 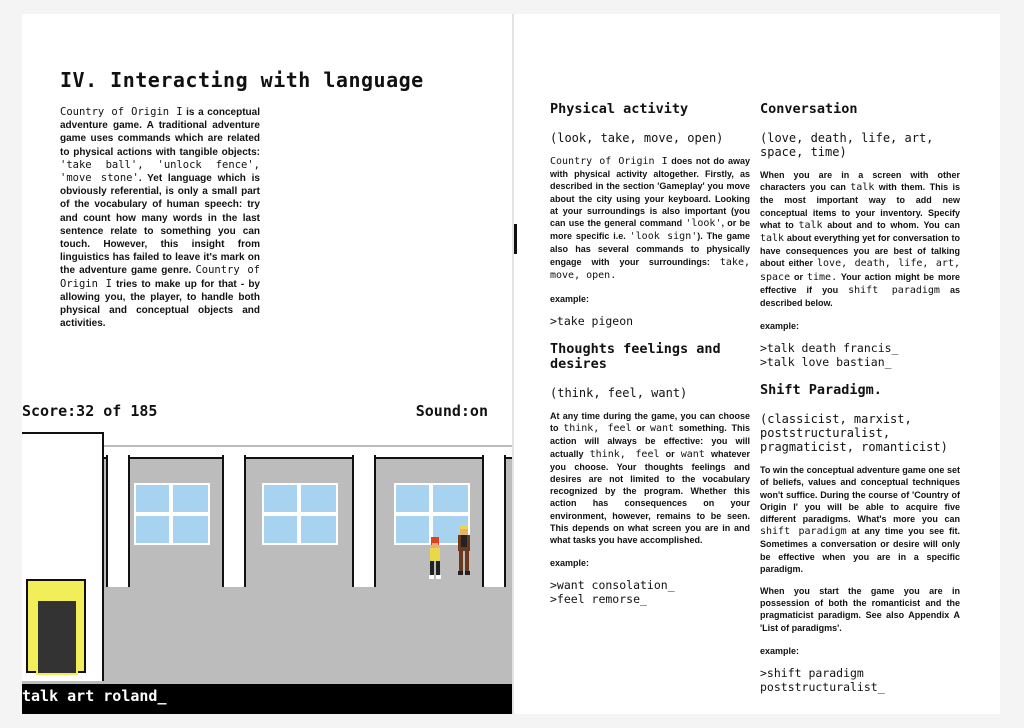 I want to click on command-term: time., so click(x=822, y=277).